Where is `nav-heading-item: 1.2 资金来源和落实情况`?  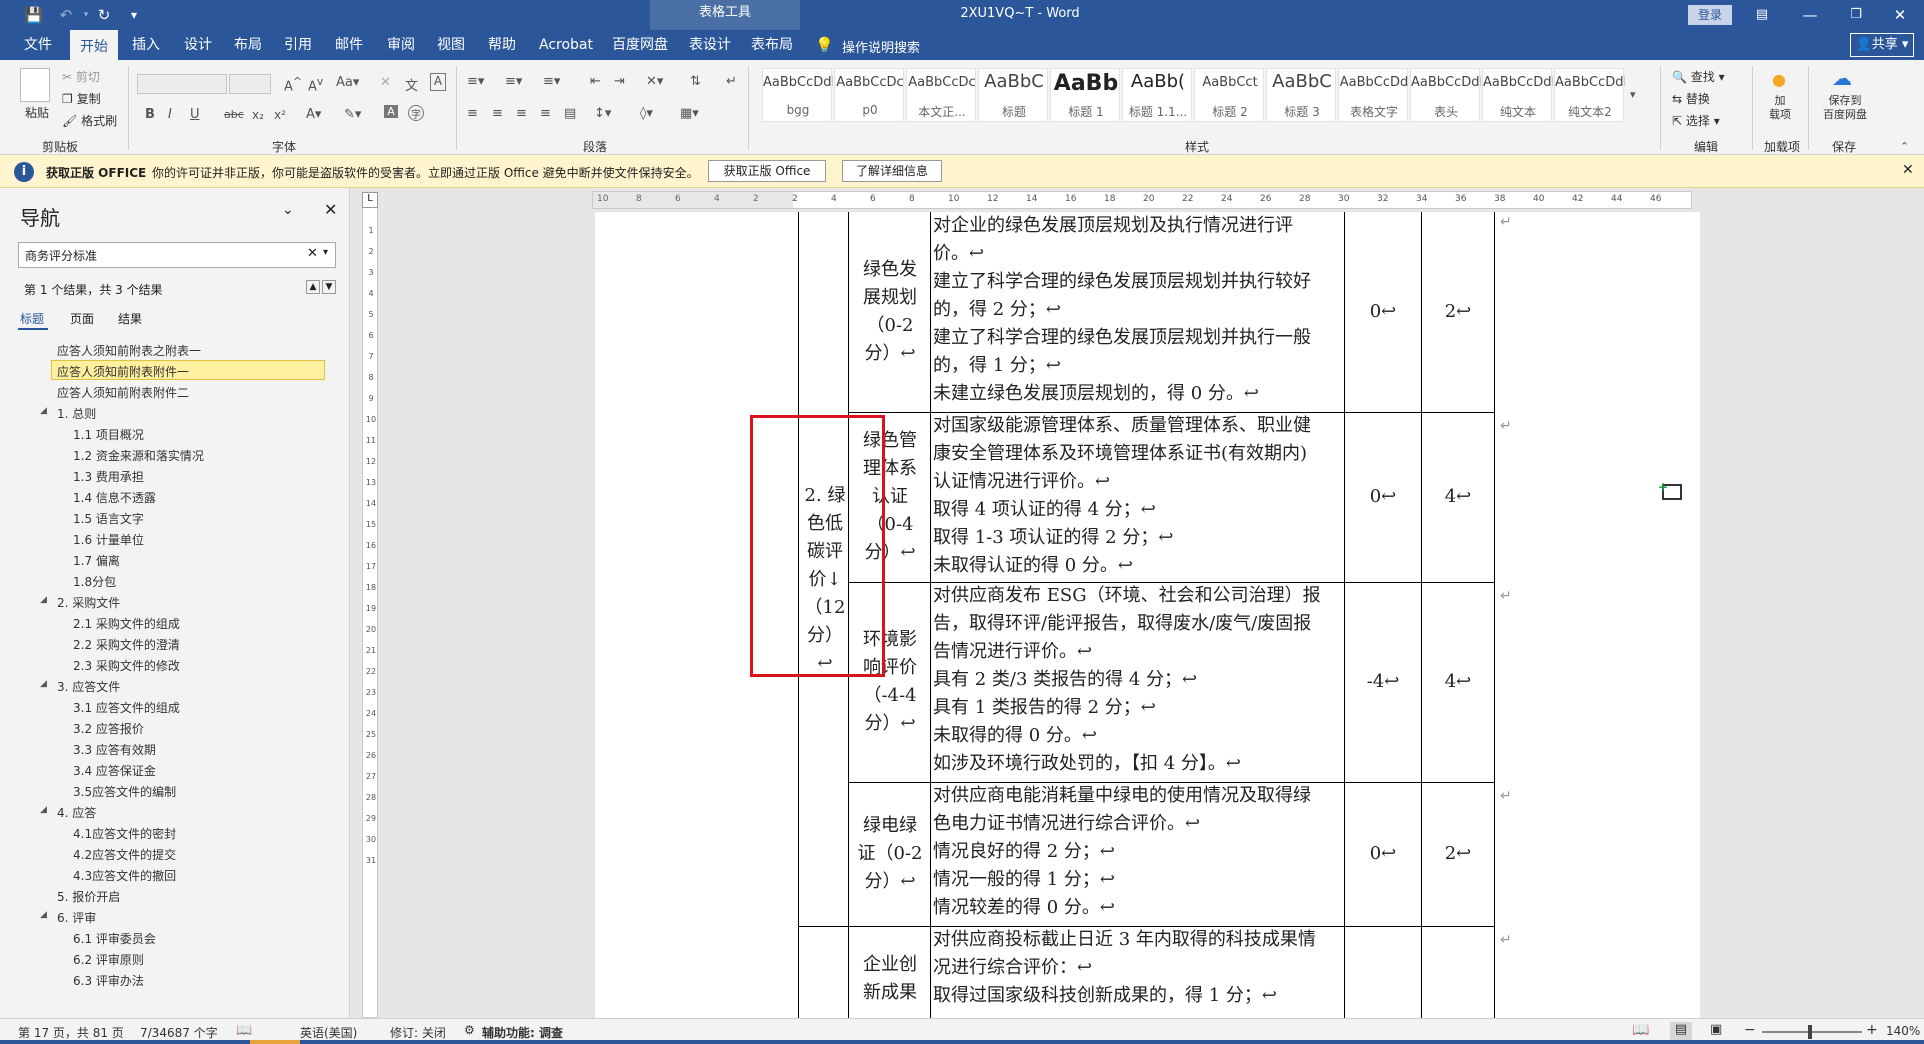 nav-heading-item: 1.2 资金来源和落实情况 is located at coordinates (138, 455).